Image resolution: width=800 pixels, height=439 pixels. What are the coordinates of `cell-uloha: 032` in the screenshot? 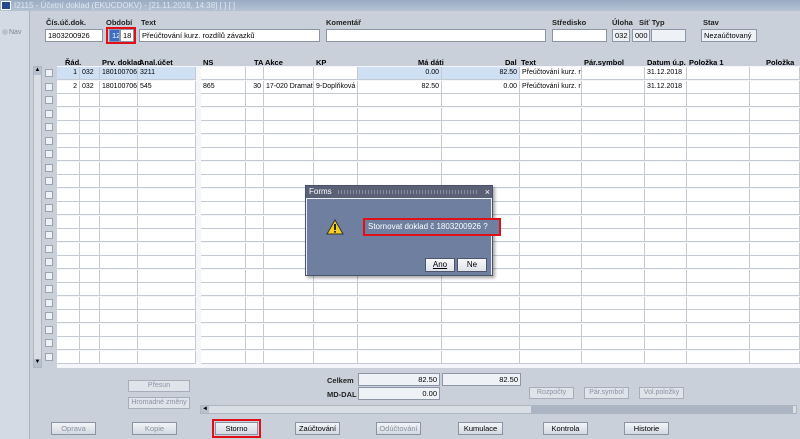 It's located at (90, 87).